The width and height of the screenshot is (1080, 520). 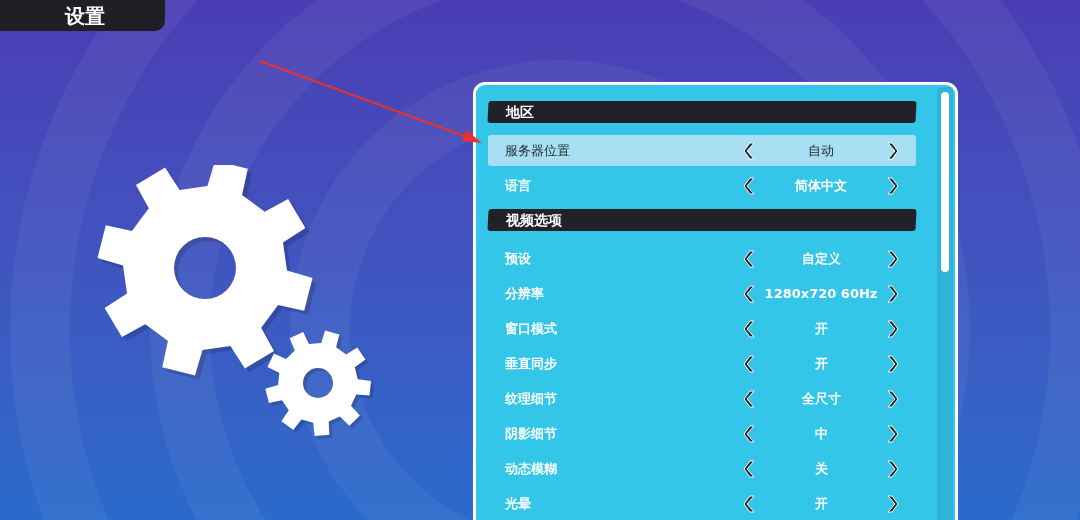 What do you see at coordinates (531, 468) in the screenshot?
I see `setting-label: 动态模糊` at bounding box center [531, 468].